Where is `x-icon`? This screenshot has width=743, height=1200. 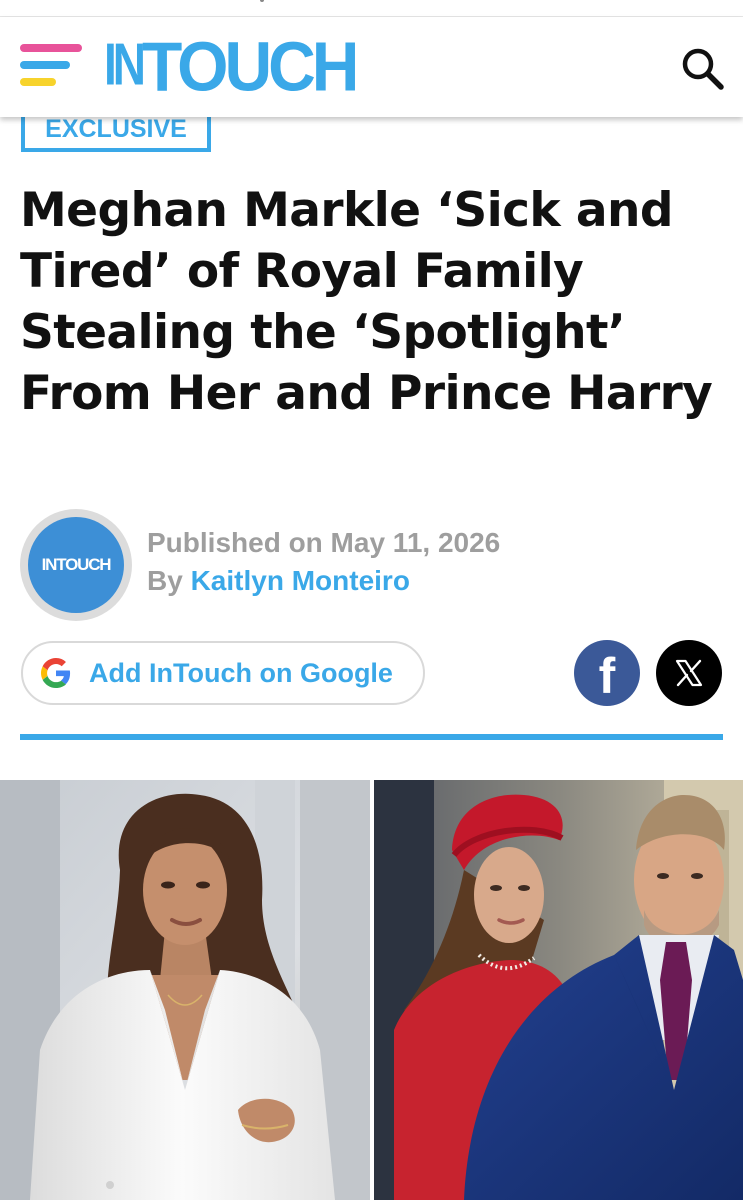
x-icon is located at coordinates (689, 673).